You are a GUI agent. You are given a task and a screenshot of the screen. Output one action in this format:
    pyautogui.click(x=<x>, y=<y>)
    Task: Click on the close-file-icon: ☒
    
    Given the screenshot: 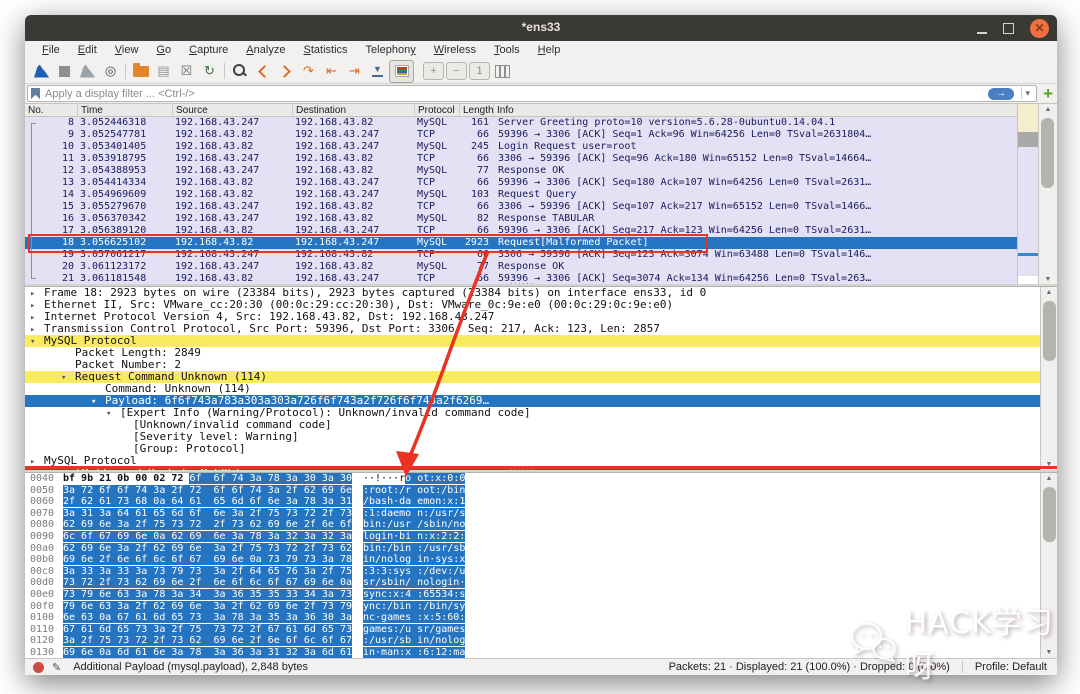 What is the action you would take?
    pyautogui.click(x=186, y=71)
    